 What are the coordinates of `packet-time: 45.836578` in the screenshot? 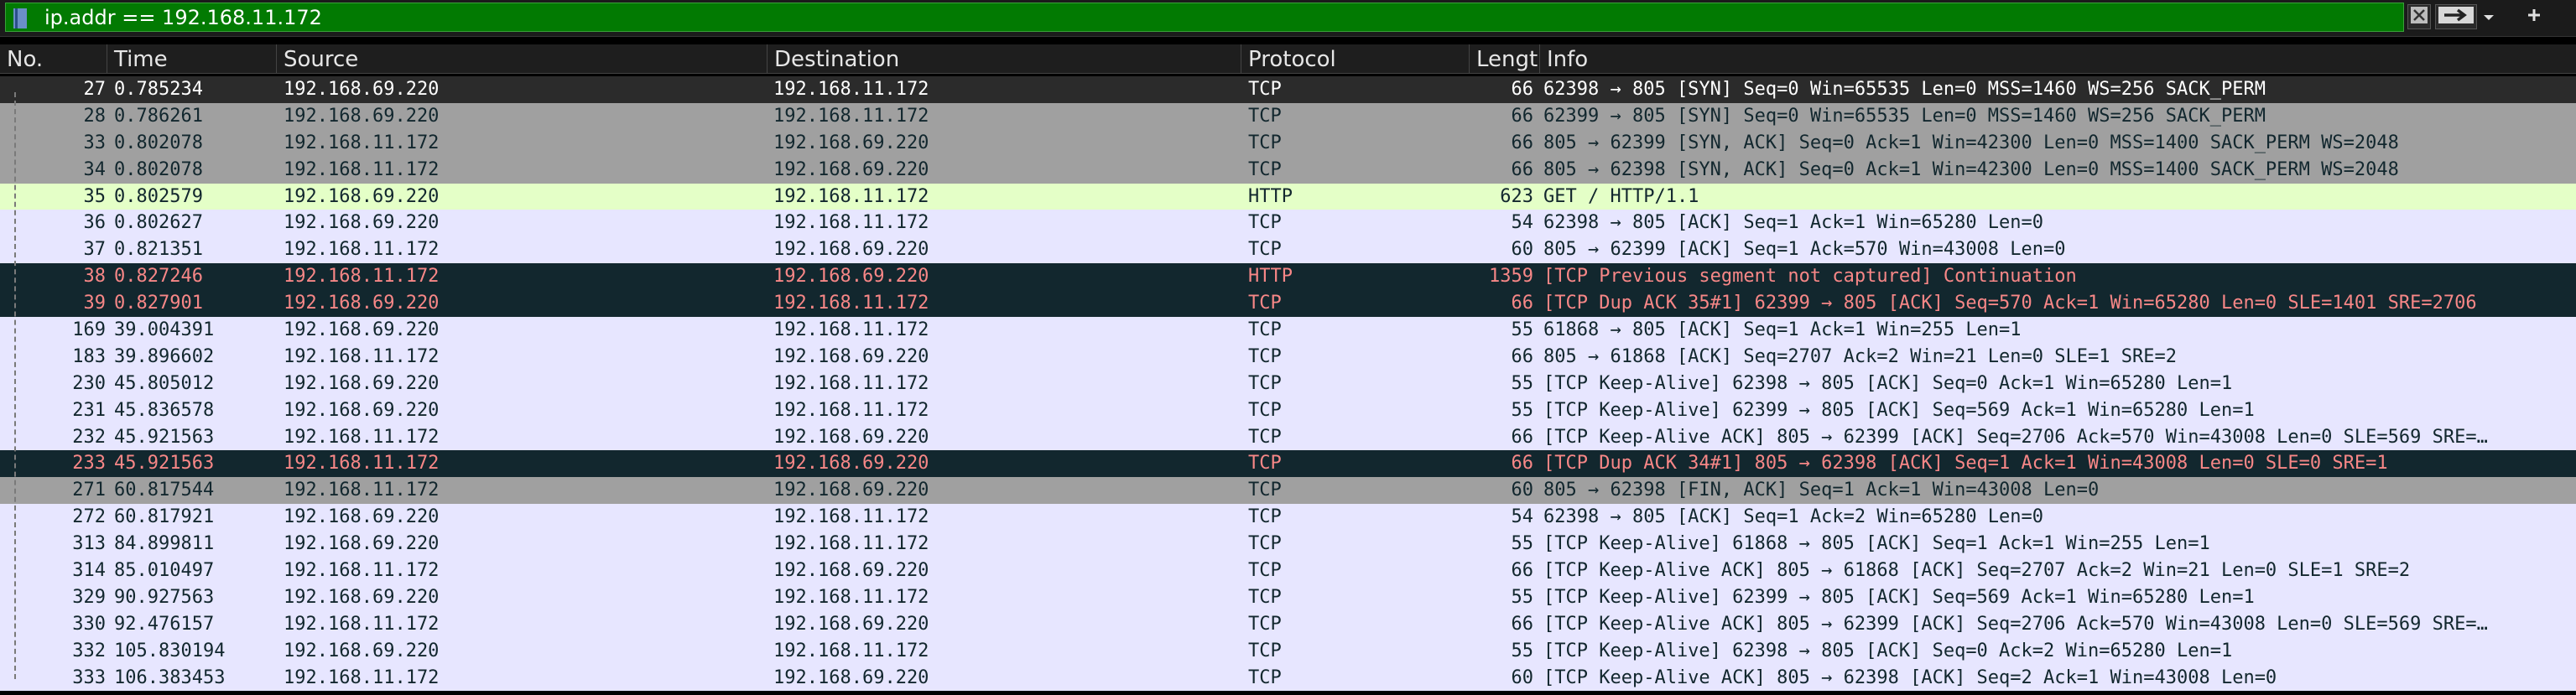 It's located at (164, 410).